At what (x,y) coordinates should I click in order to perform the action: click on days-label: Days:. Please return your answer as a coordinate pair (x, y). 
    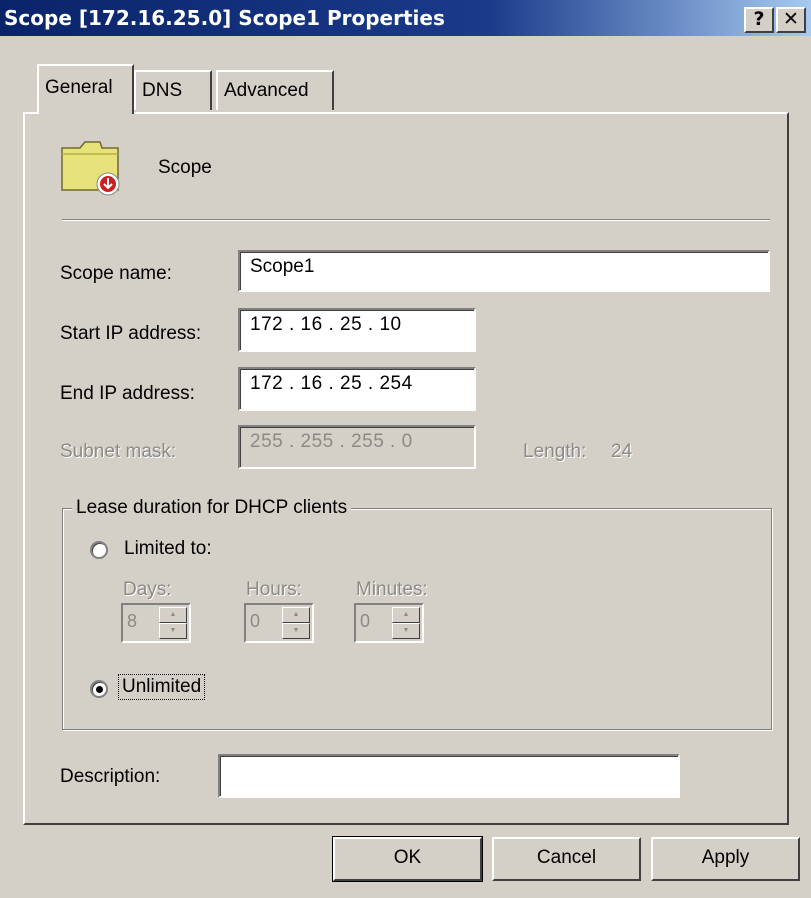
    Looking at the image, I should click on (147, 589).